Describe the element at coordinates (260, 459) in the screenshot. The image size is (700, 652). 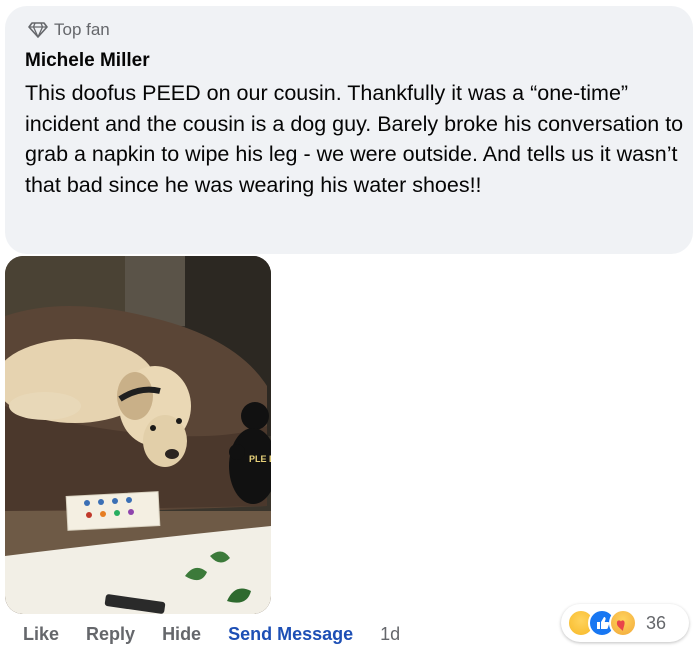
I see `sign-text: PLE DON'T THE` at that location.